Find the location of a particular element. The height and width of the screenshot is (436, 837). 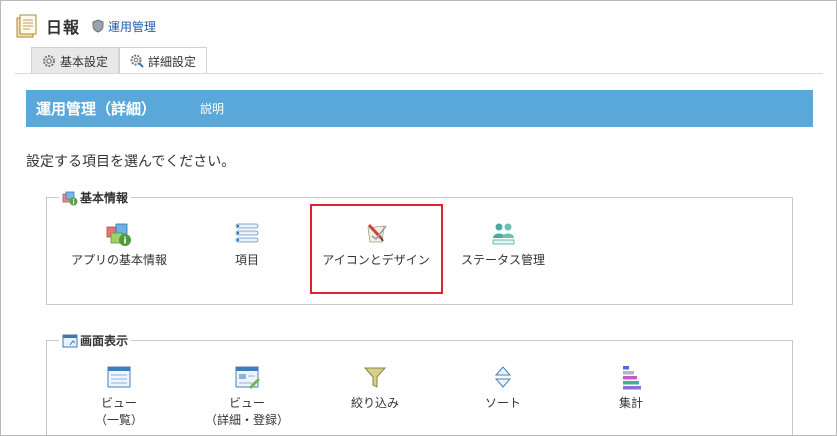

aggregate-label: 集計 is located at coordinates (630, 403).